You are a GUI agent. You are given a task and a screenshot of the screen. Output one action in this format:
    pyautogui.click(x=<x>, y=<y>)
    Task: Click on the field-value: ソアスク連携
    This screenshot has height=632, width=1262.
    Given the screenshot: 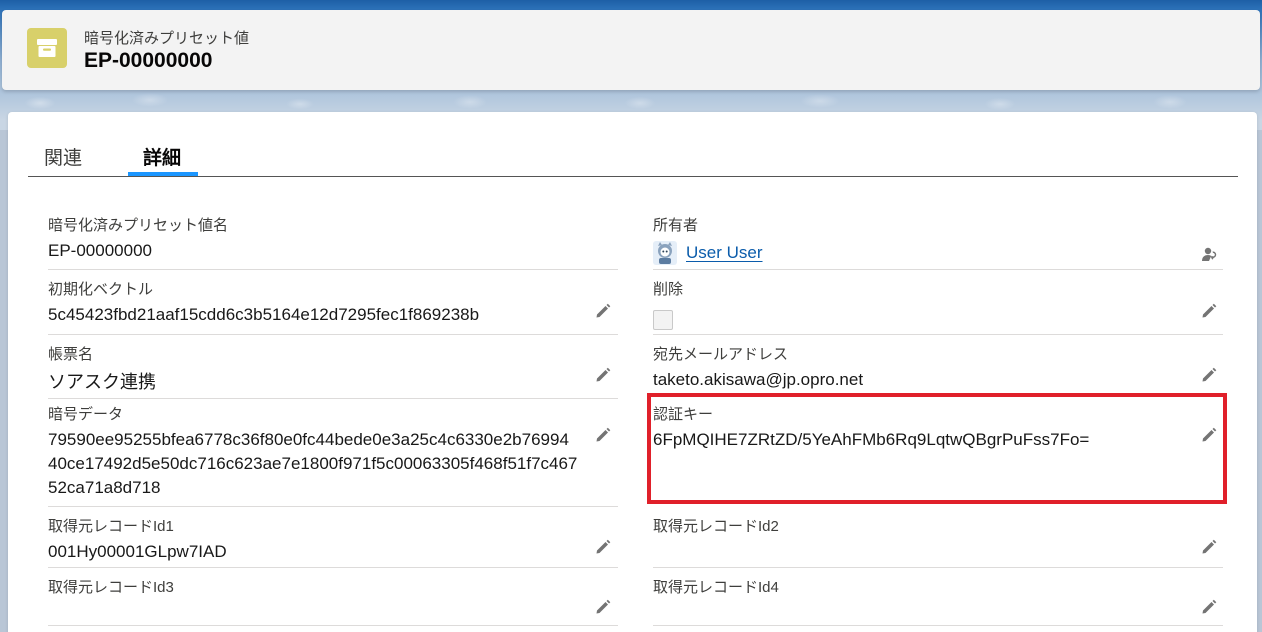 What is the action you would take?
    pyautogui.click(x=102, y=382)
    